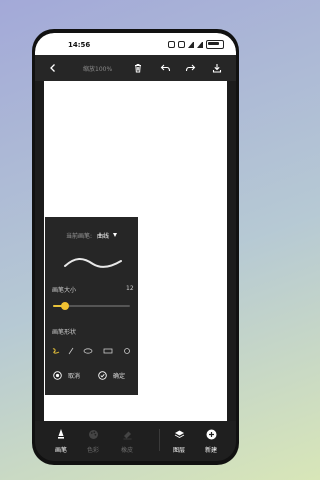  I want to click on shape-circle-icon, so click(127, 351).